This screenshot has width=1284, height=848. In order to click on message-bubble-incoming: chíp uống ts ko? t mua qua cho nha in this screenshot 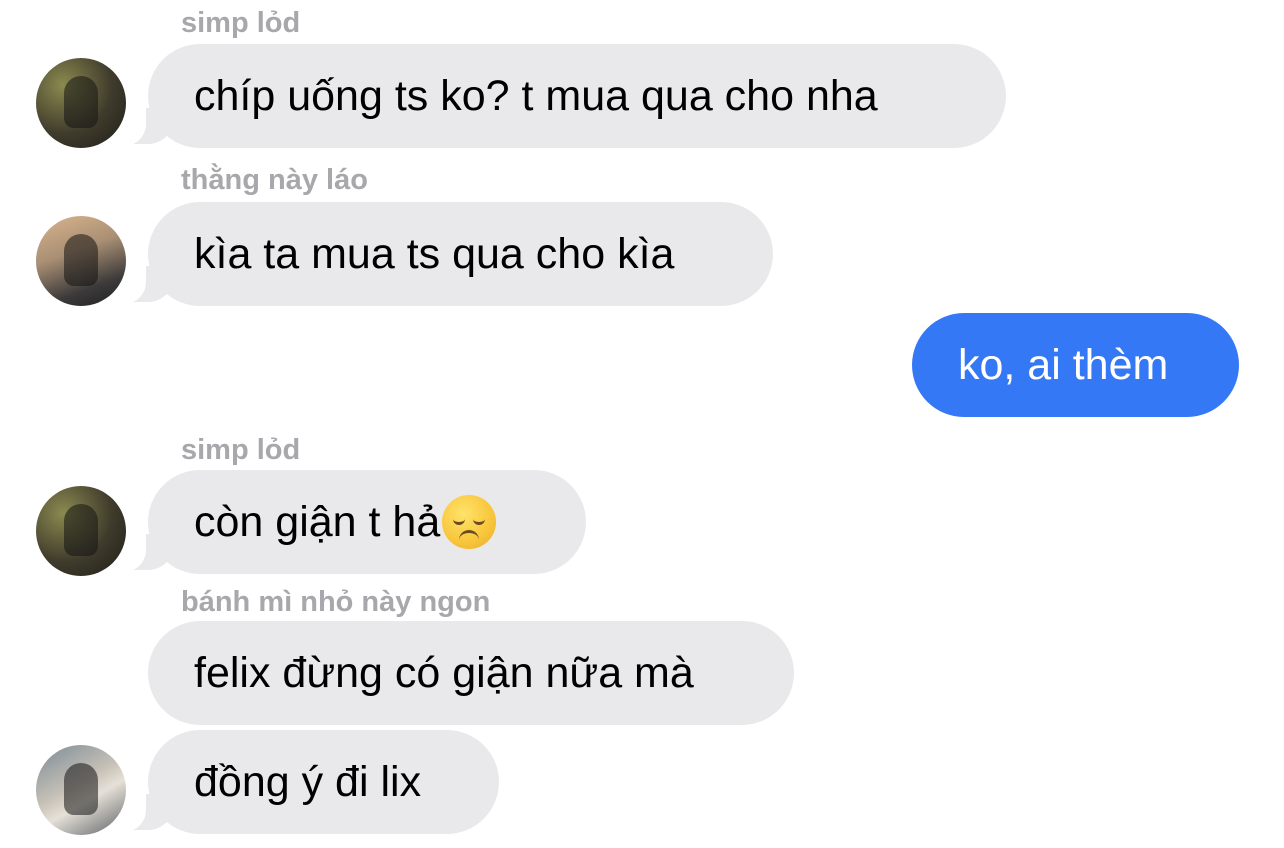, I will do `click(577, 96)`.